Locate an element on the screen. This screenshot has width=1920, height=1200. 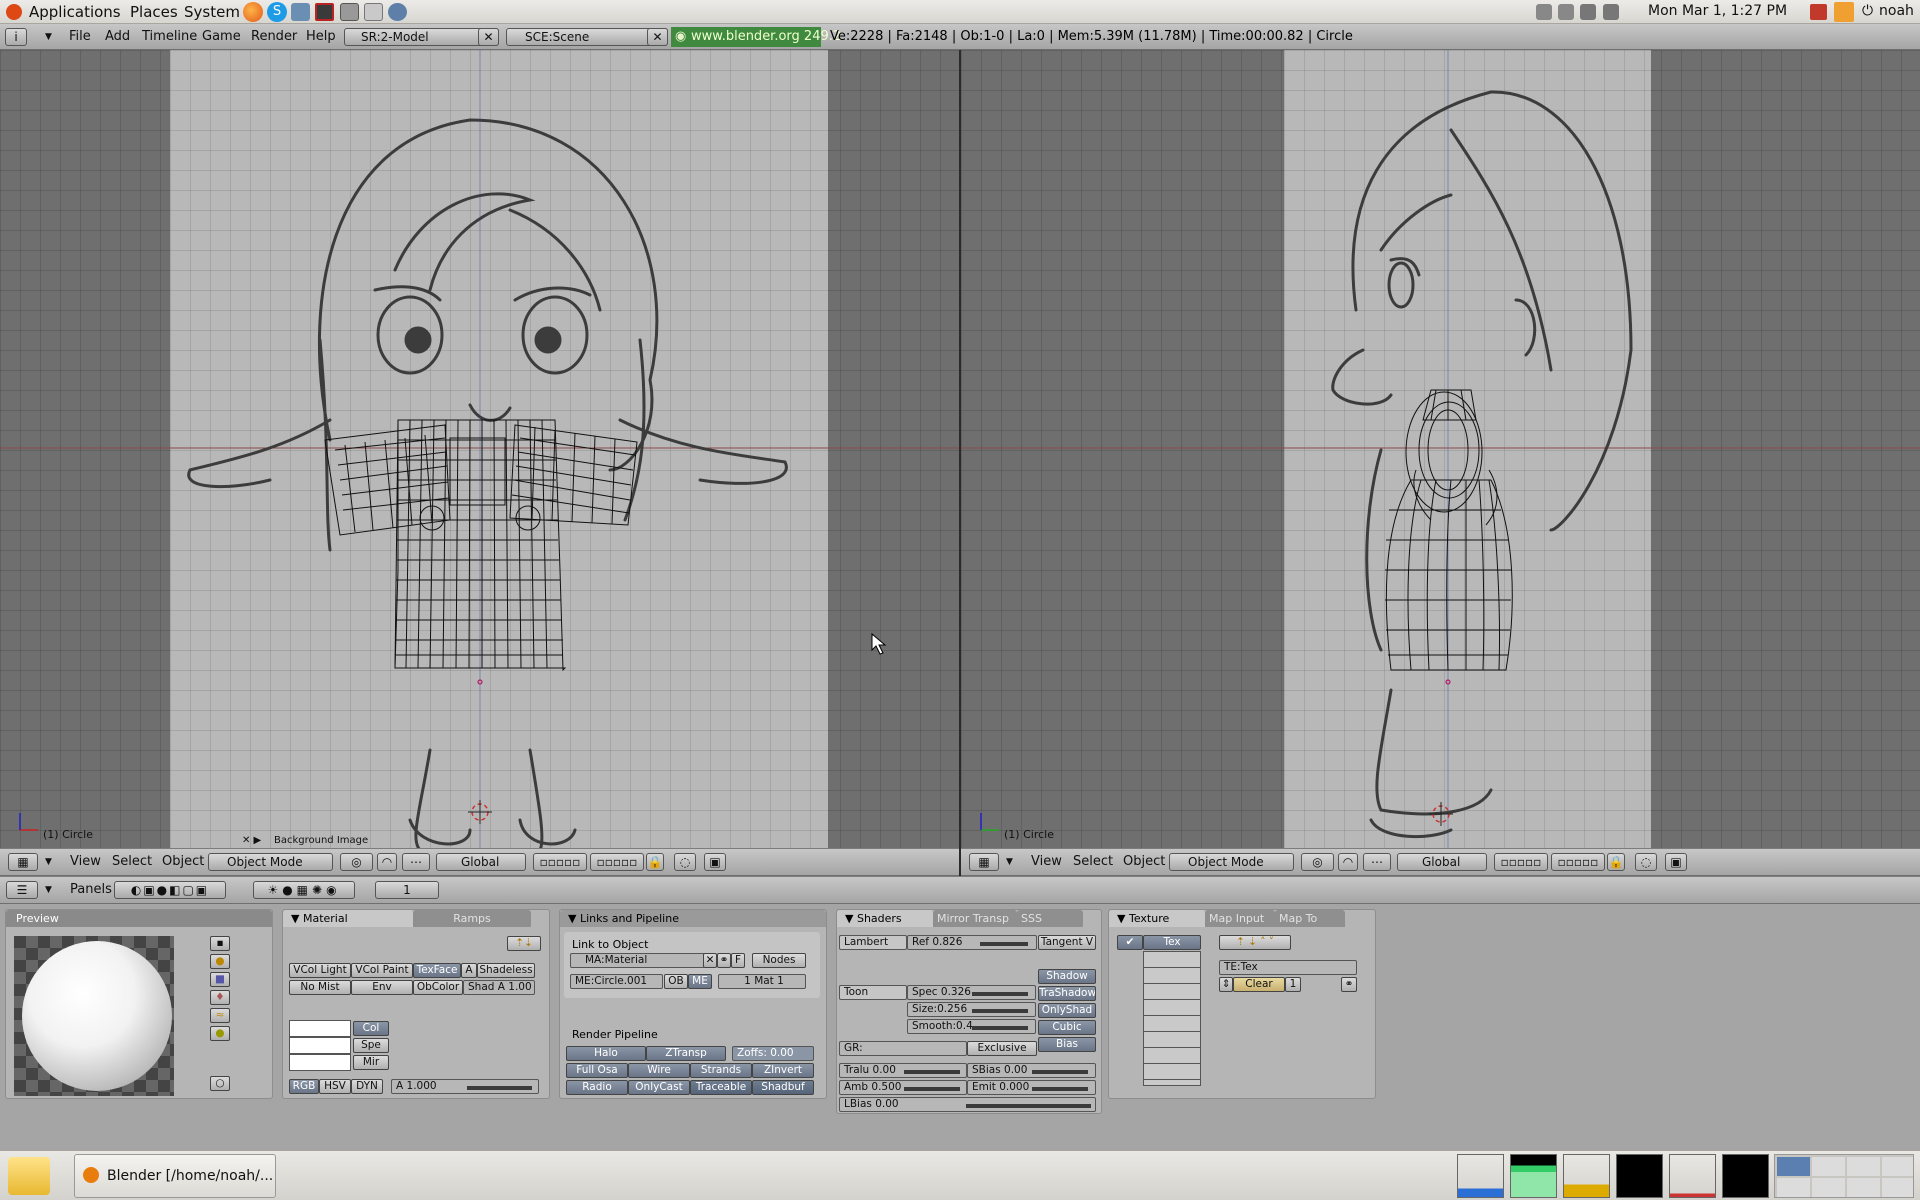
specular-shader-select: Toon is located at coordinates (873, 992).